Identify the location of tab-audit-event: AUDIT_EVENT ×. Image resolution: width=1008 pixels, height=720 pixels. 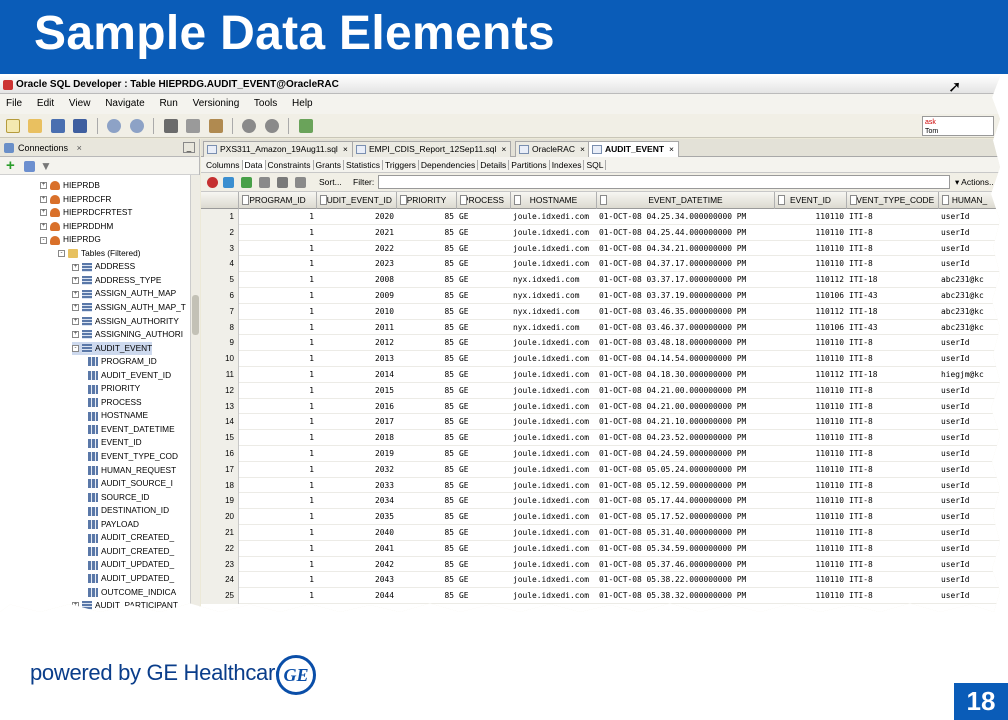
(634, 149).